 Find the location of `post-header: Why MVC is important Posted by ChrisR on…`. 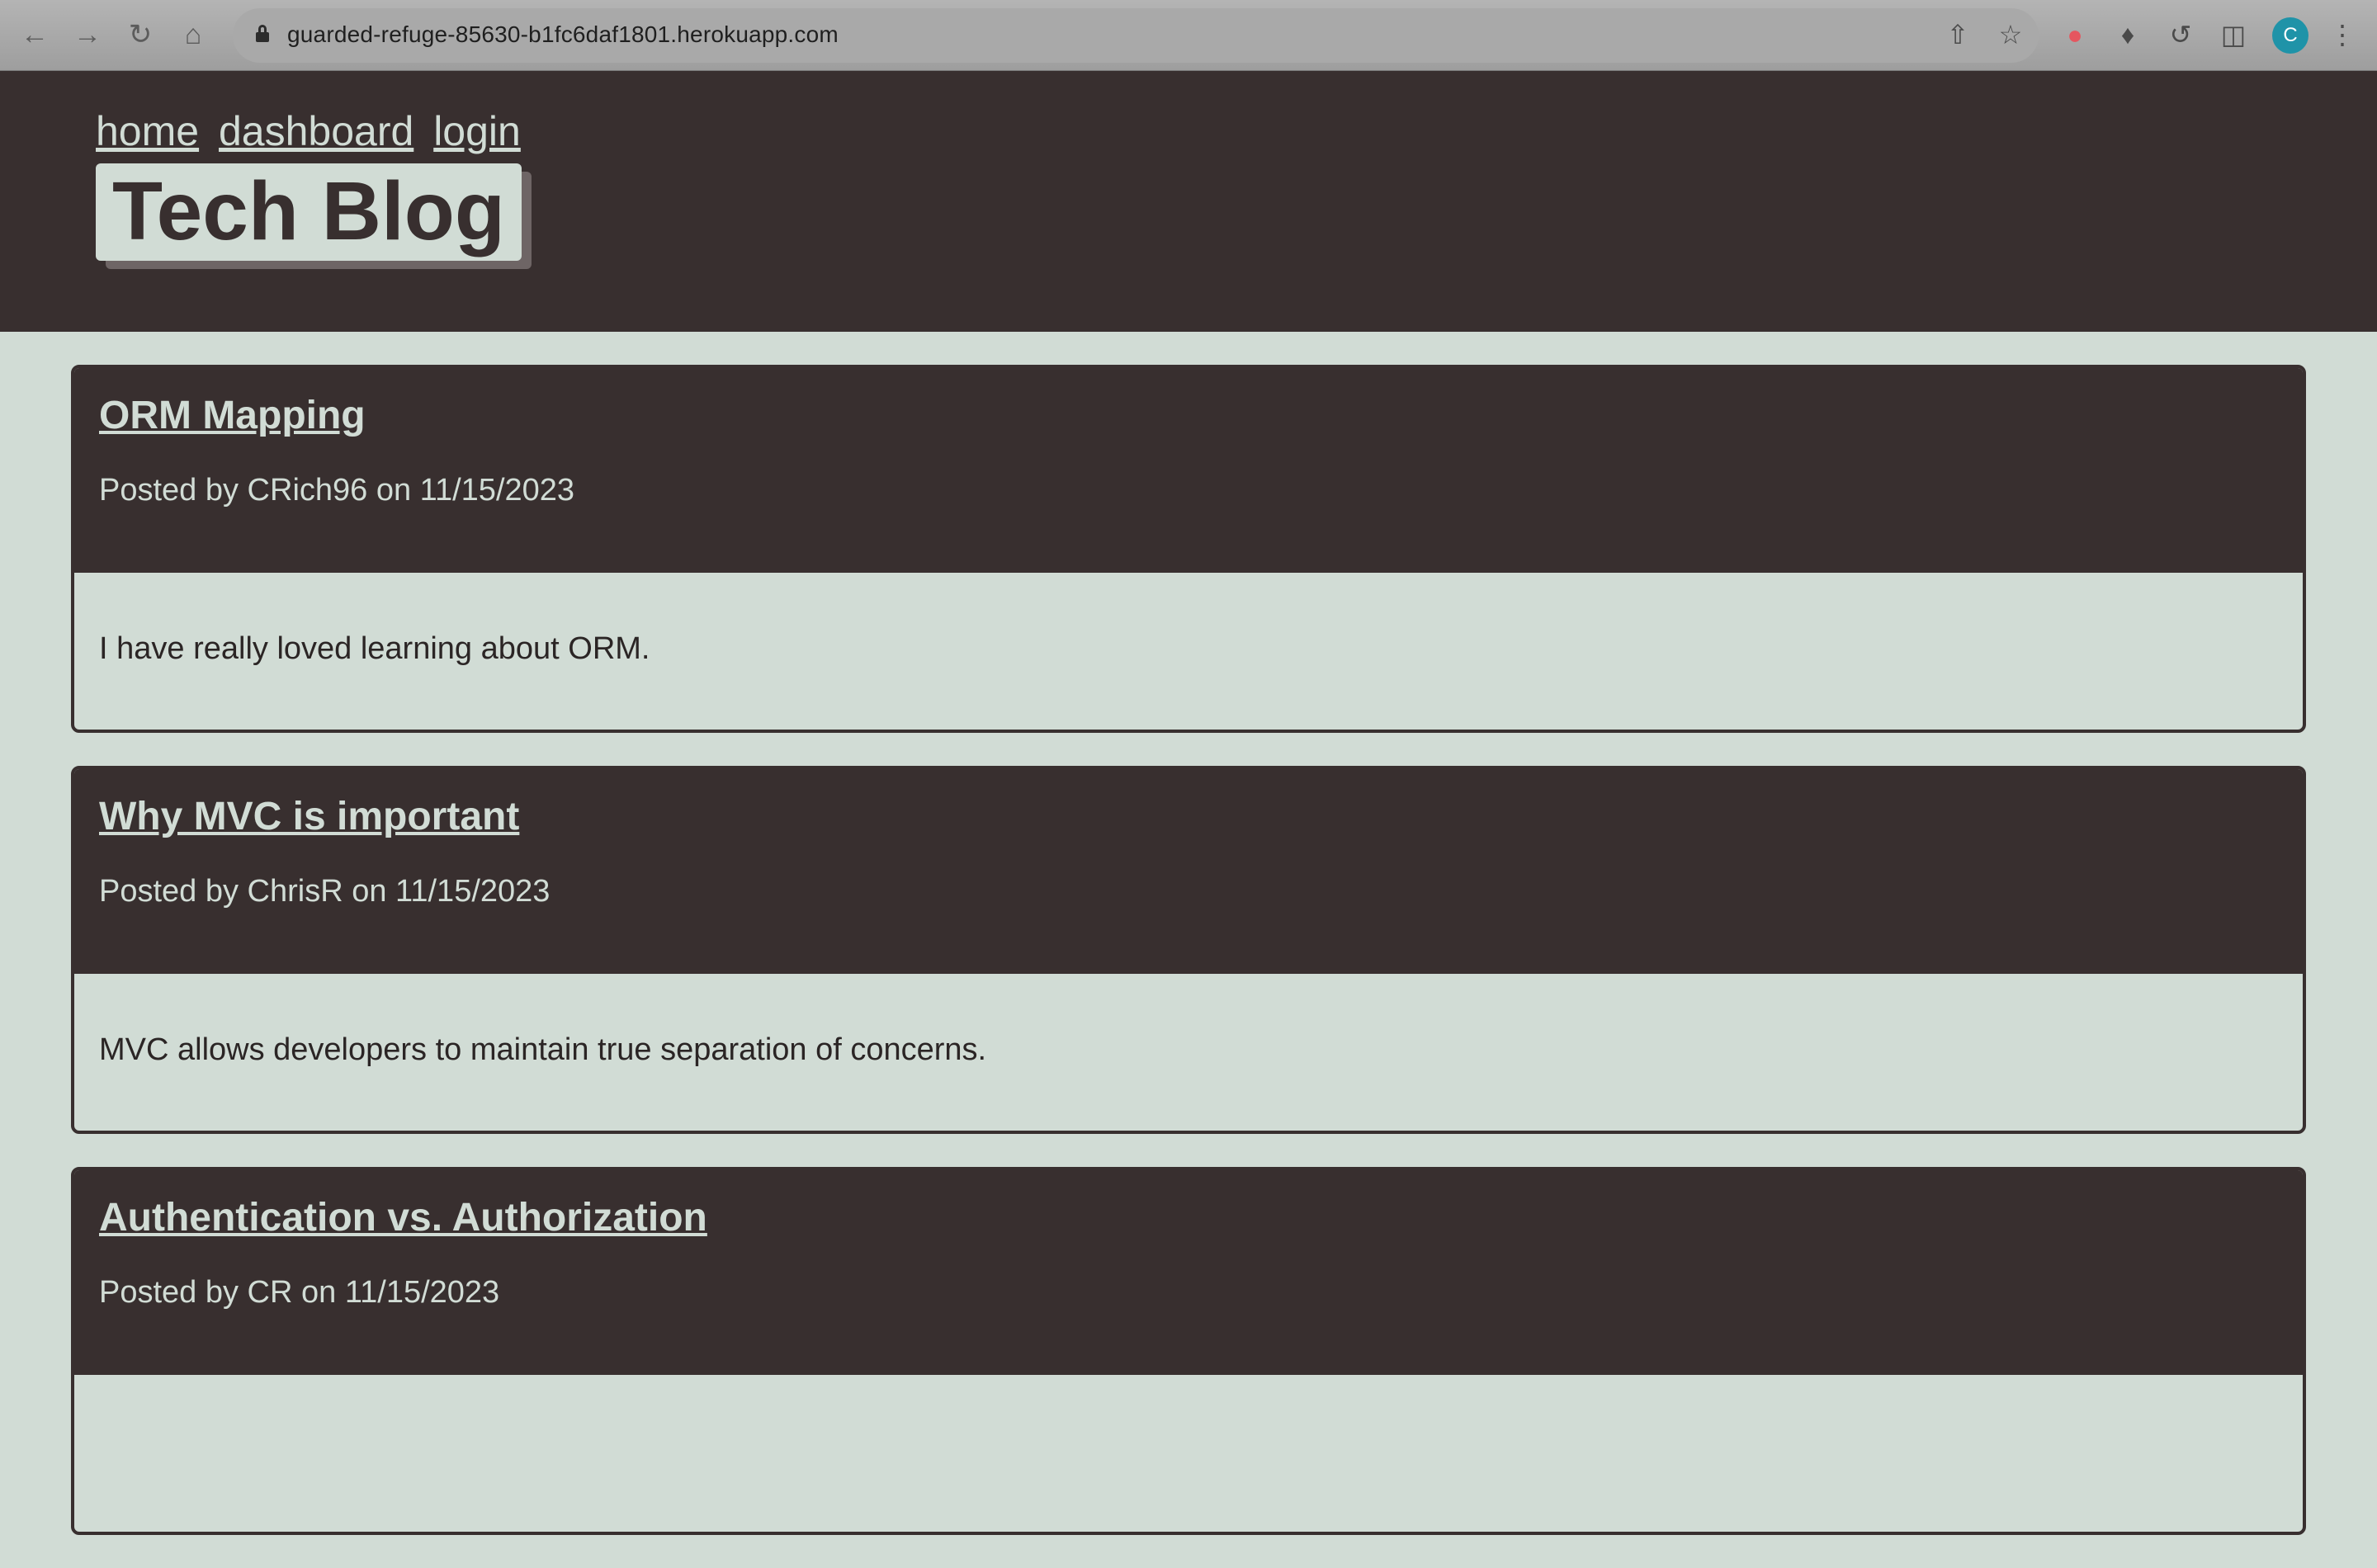

post-header: Why MVC is important Posted by ChrisR on… is located at coordinates (1188, 871).